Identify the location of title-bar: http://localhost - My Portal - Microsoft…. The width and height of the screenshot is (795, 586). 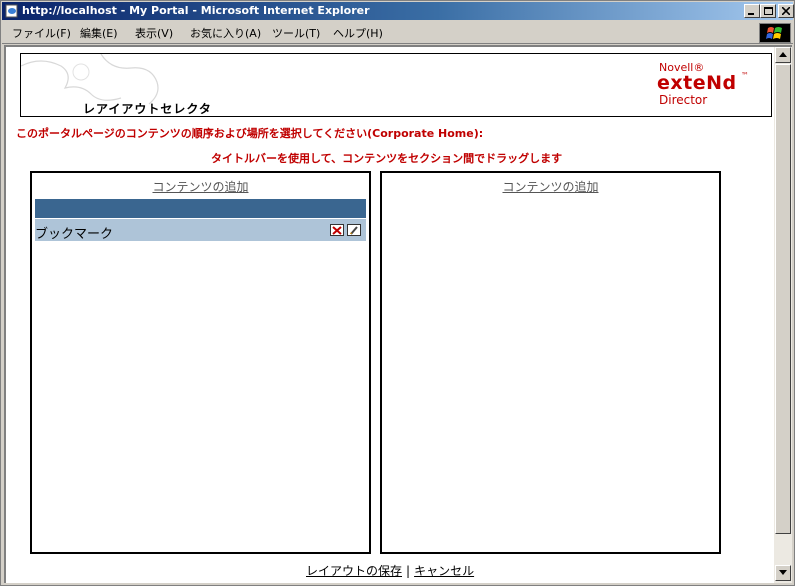
(398, 11).